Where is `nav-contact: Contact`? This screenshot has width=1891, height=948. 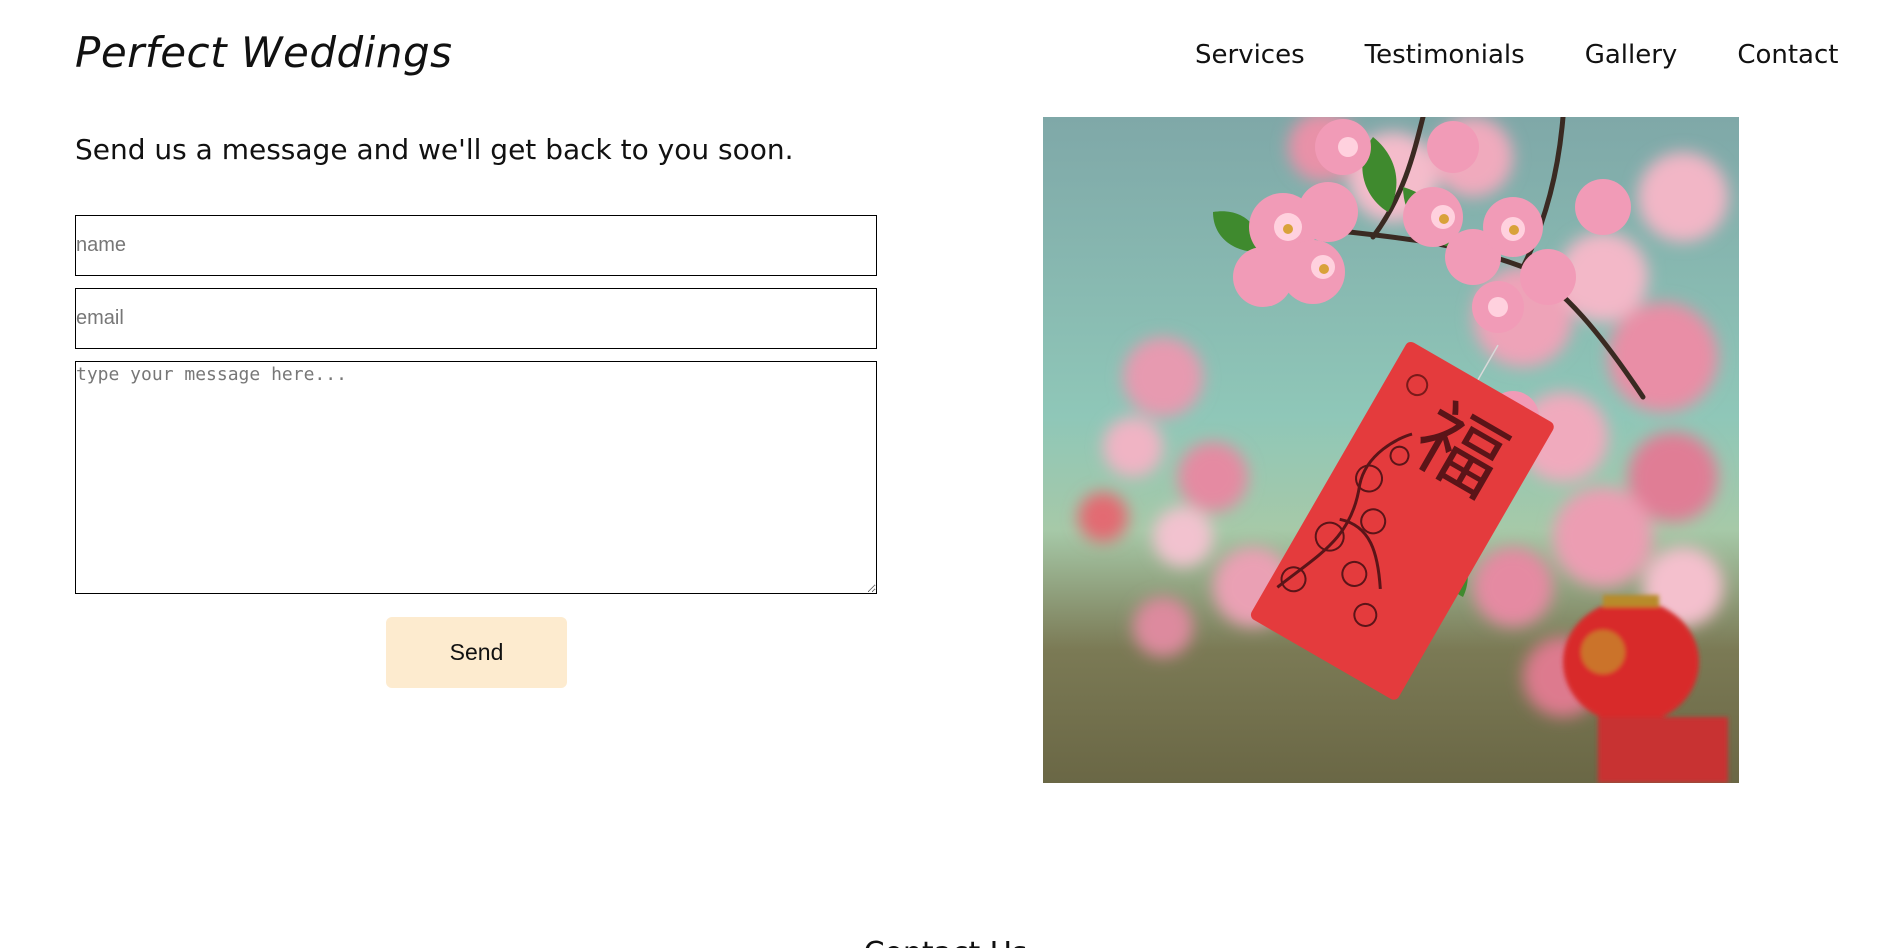
nav-contact: Contact is located at coordinates (1787, 55).